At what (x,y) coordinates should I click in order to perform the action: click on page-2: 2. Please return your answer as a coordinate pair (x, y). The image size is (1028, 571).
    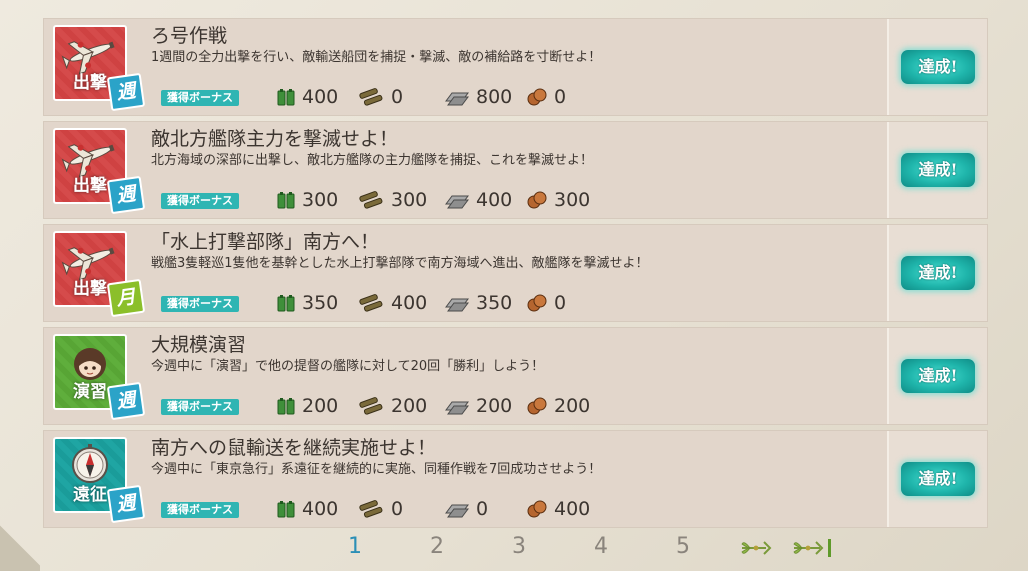
    Looking at the image, I should click on (437, 546).